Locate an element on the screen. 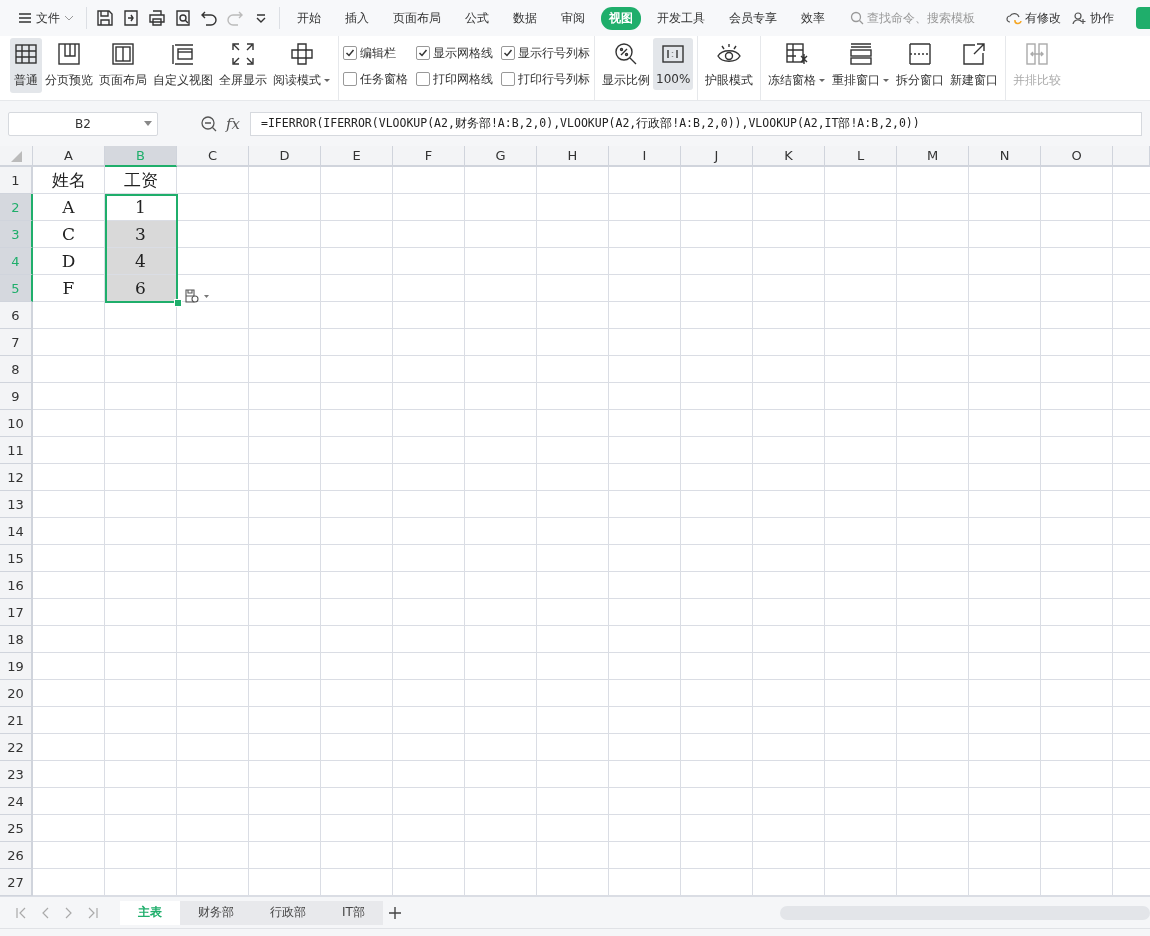 The width and height of the screenshot is (1150, 936). column-header: C is located at coordinates (213, 156).